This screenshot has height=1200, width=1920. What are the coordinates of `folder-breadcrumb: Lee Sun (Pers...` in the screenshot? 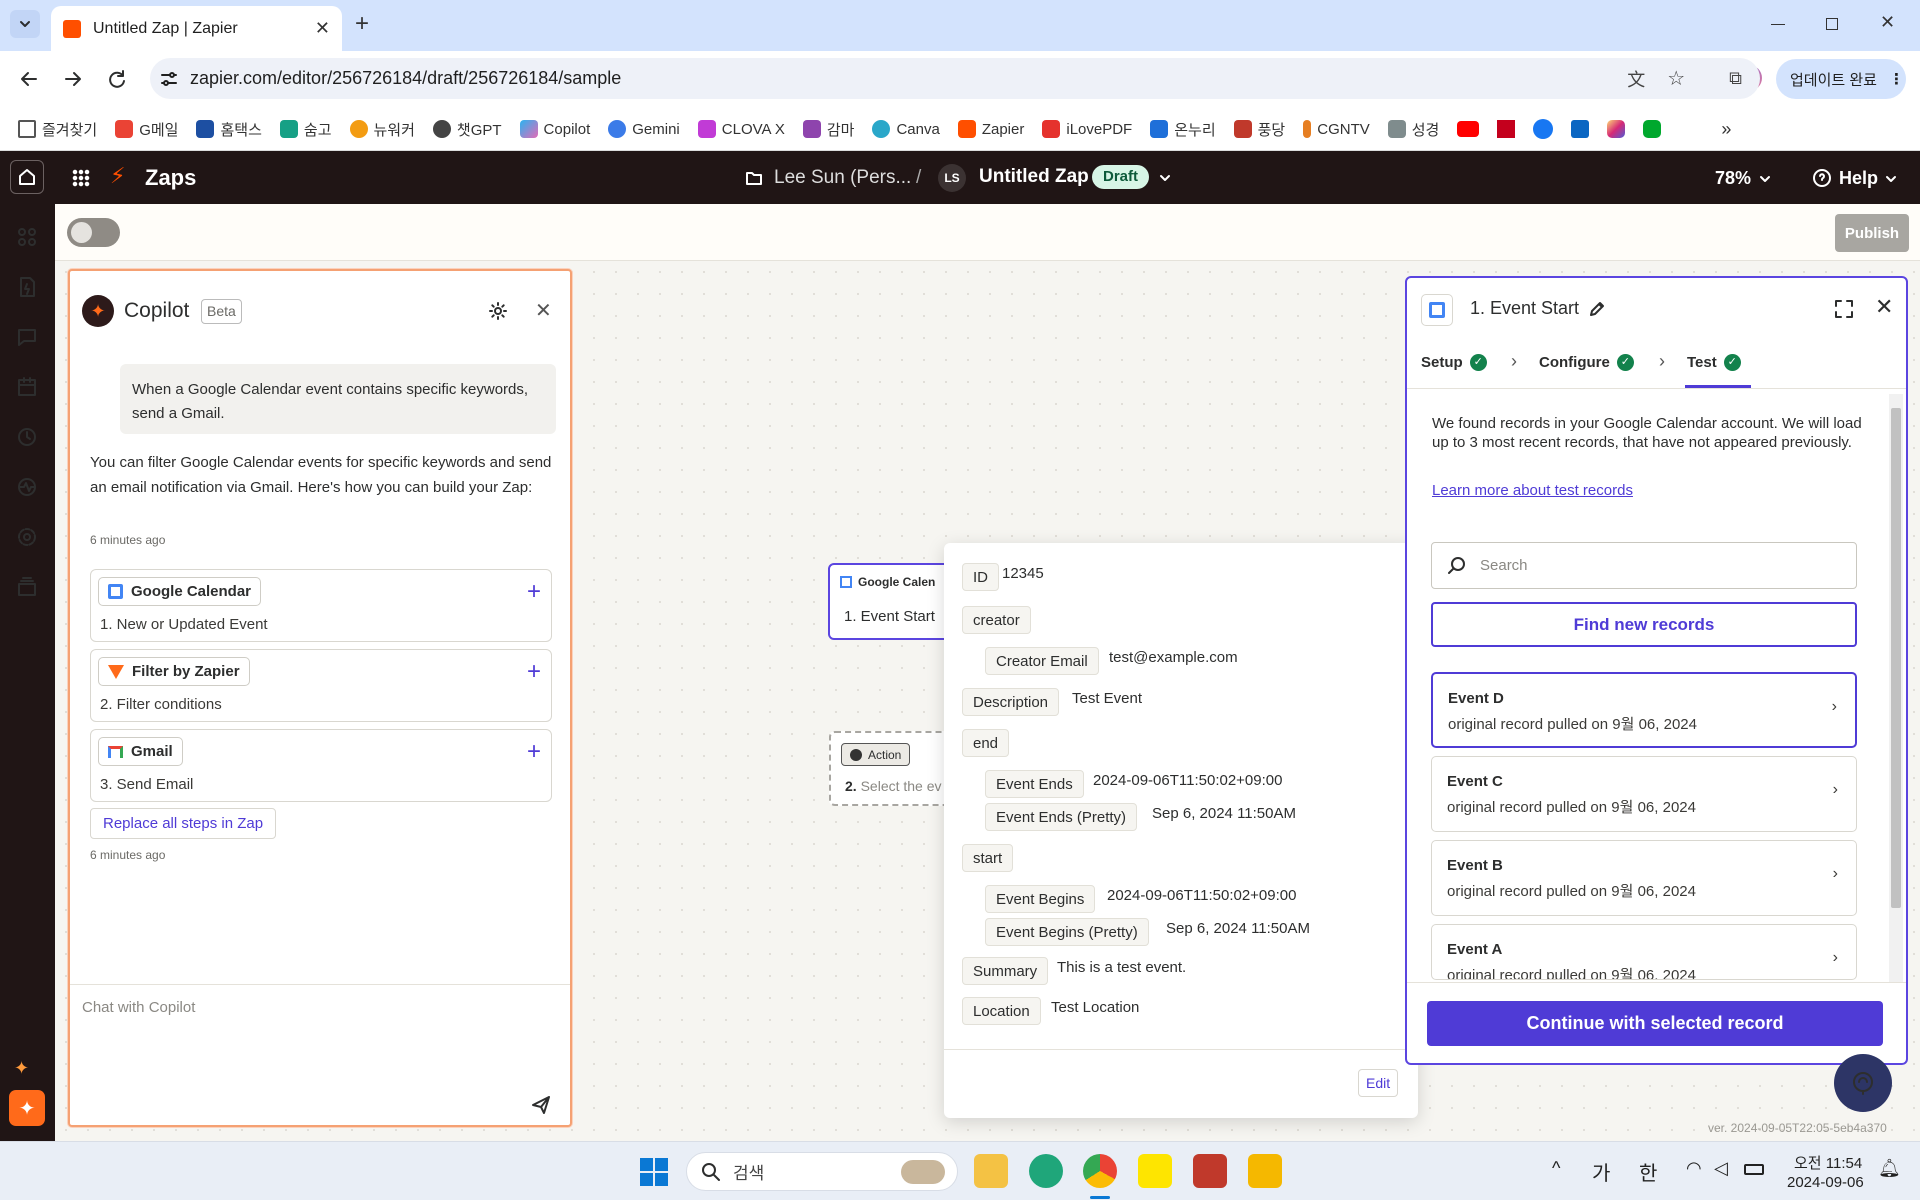 It's located at (842, 178).